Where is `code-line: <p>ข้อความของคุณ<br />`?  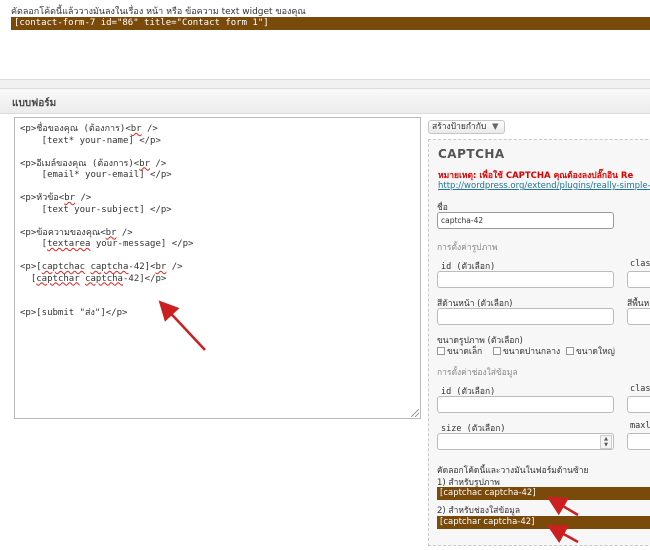 code-line: <p>ข้อความของคุณ<br /> is located at coordinates (76, 232).